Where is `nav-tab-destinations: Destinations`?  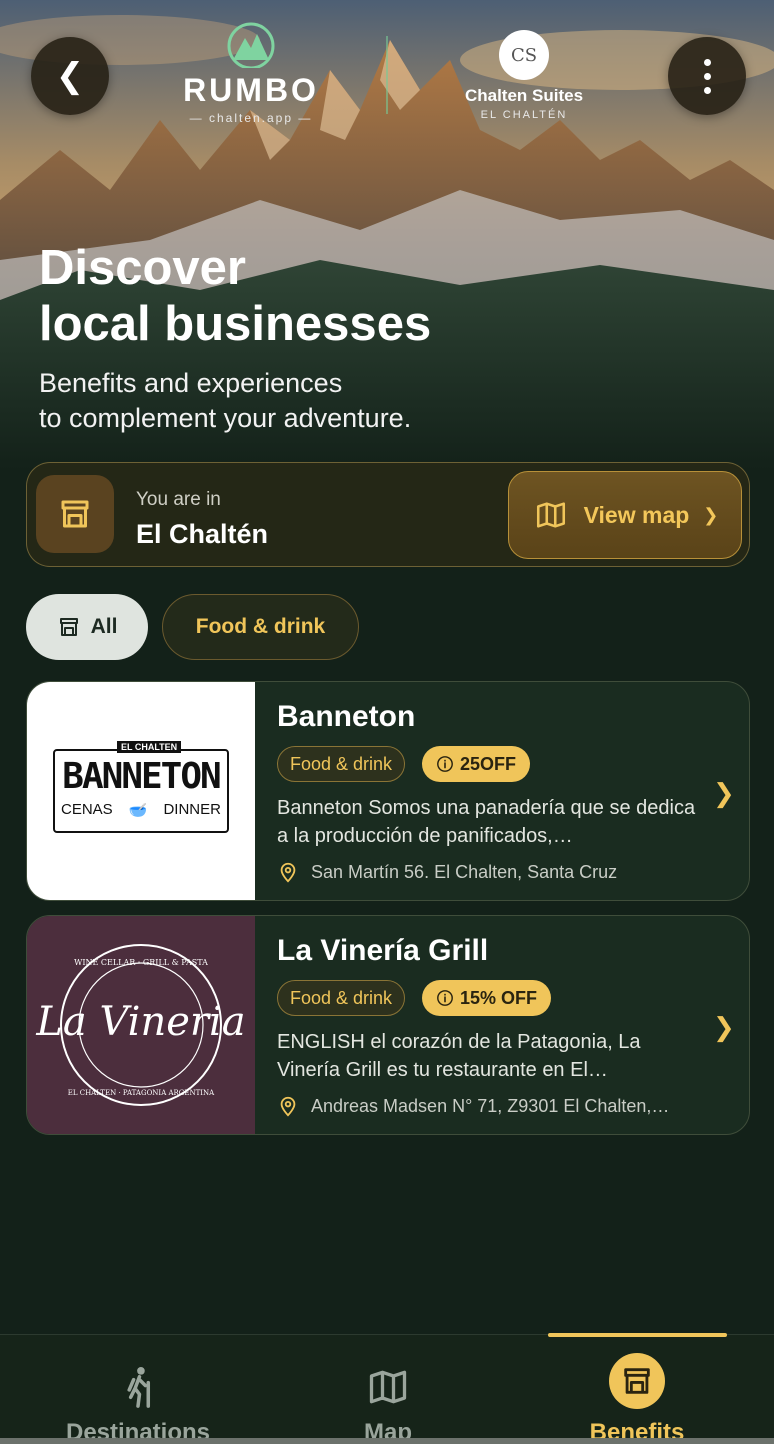
nav-tab-destinations: Destinations is located at coordinates (138, 1389).